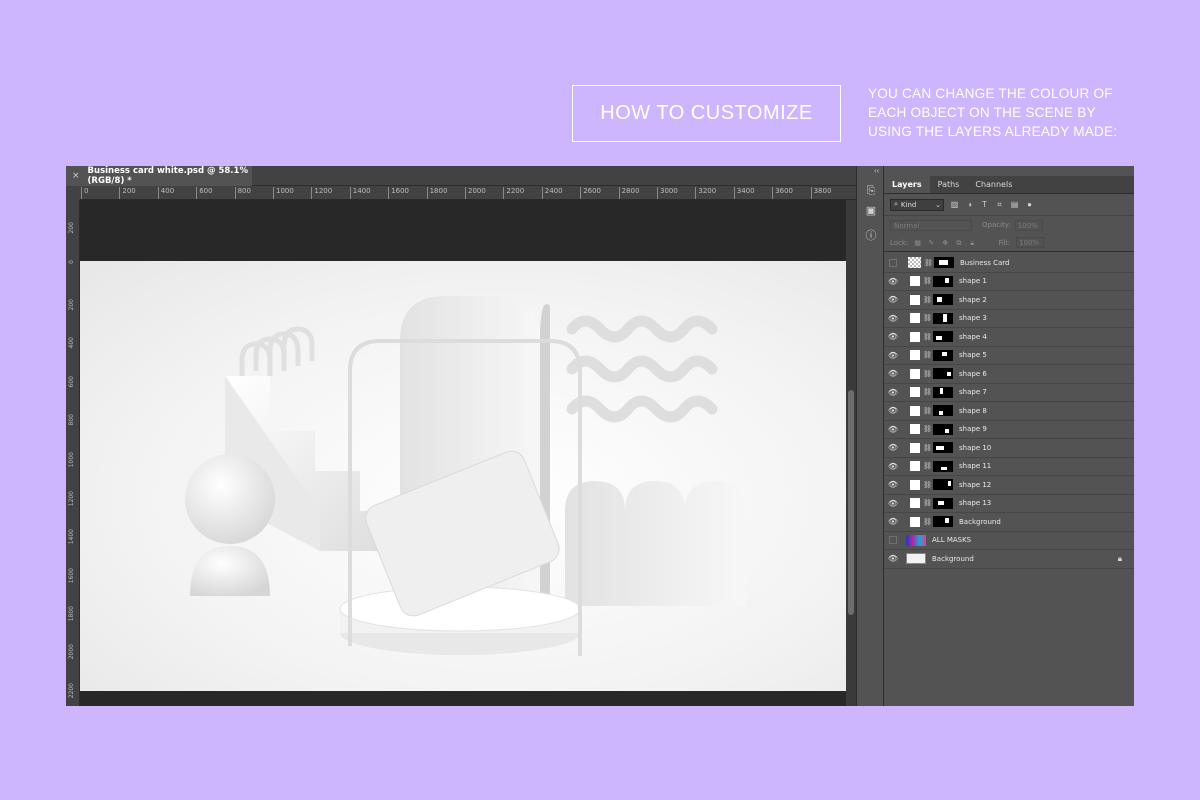 This screenshot has height=800, width=1200. I want to click on tab-channels: Channels, so click(993, 184).